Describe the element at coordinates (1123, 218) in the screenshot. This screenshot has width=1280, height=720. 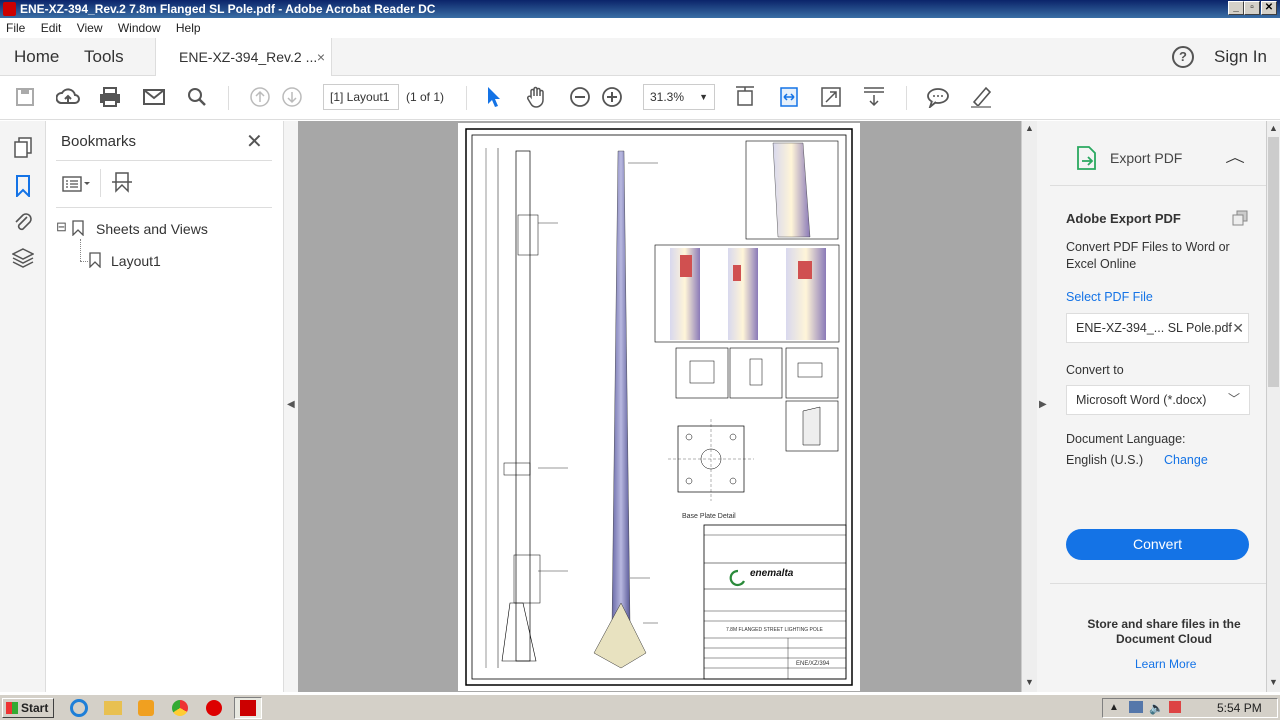
I see `adobe-export-heading: Adobe Export PDF` at that location.